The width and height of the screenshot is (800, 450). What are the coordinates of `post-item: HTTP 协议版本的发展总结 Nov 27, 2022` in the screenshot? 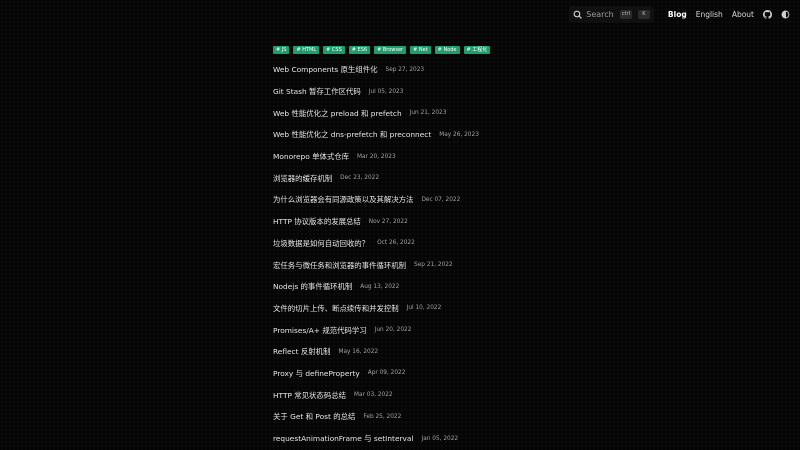 It's located at (438, 222).